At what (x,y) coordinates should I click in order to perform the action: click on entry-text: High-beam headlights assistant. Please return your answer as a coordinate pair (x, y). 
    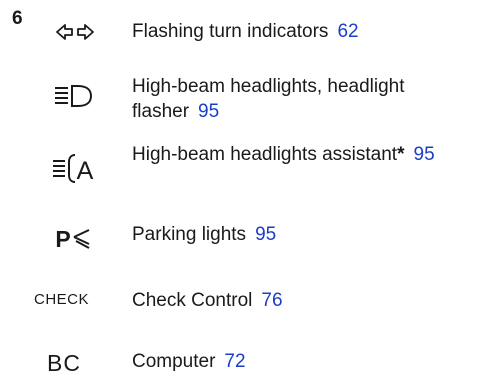
    Looking at the image, I should click on (265, 154).